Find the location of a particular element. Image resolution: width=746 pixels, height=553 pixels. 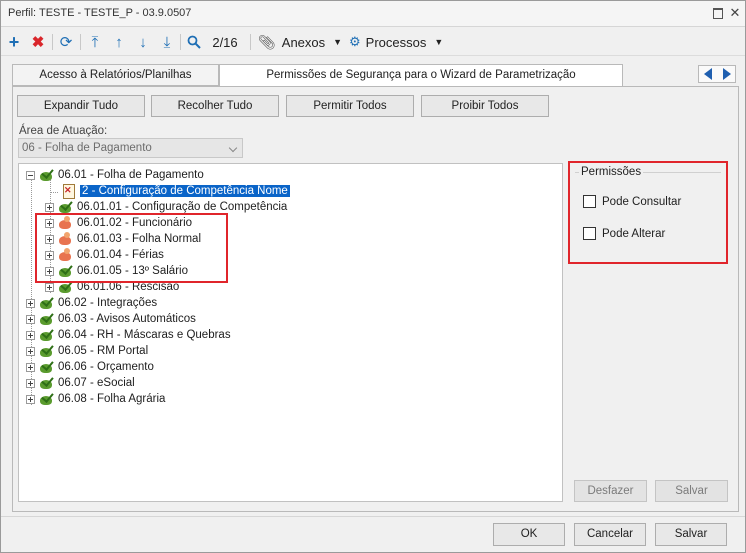

delete-icon: ✖ is located at coordinates (38, 42).